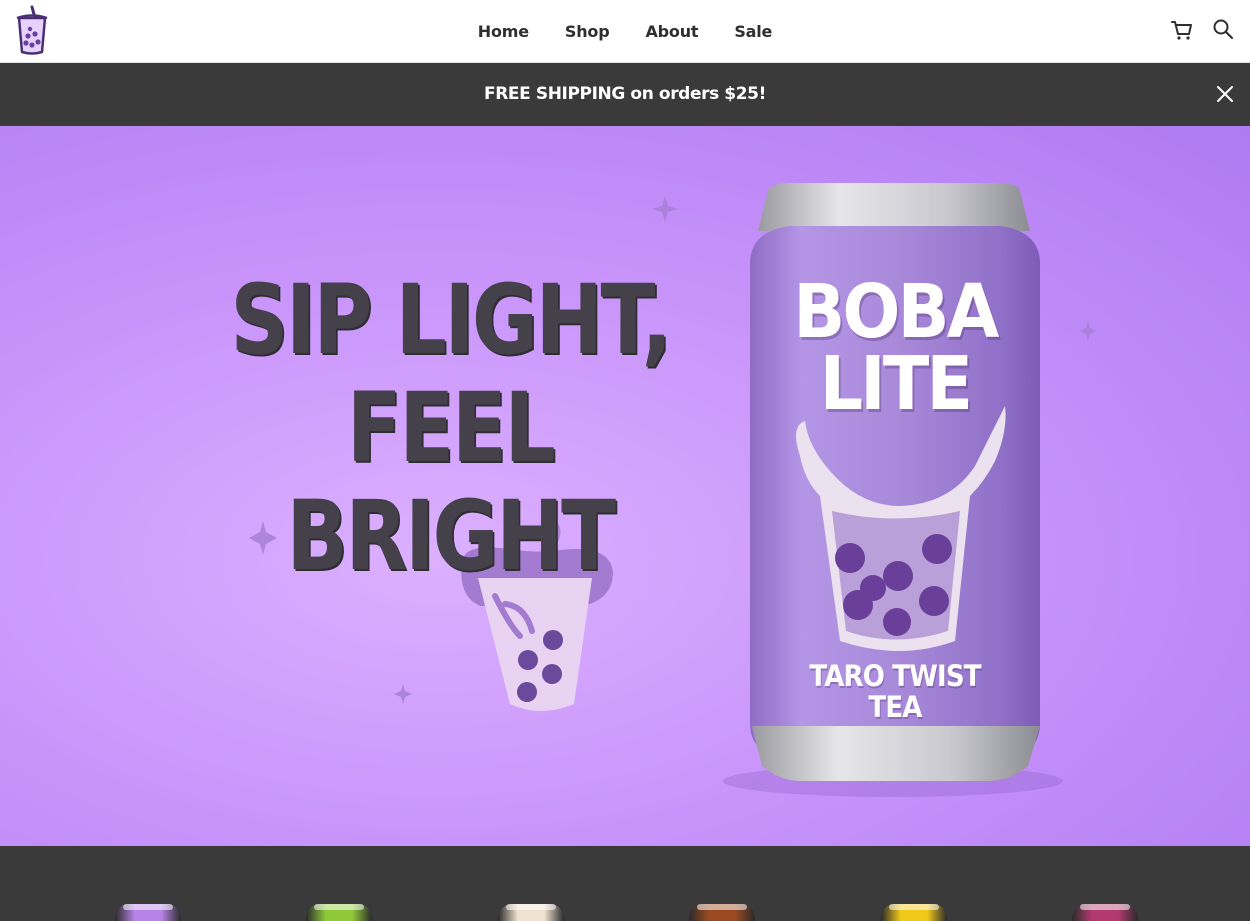  What do you see at coordinates (503, 31) in the screenshot?
I see `nav-home: Home` at bounding box center [503, 31].